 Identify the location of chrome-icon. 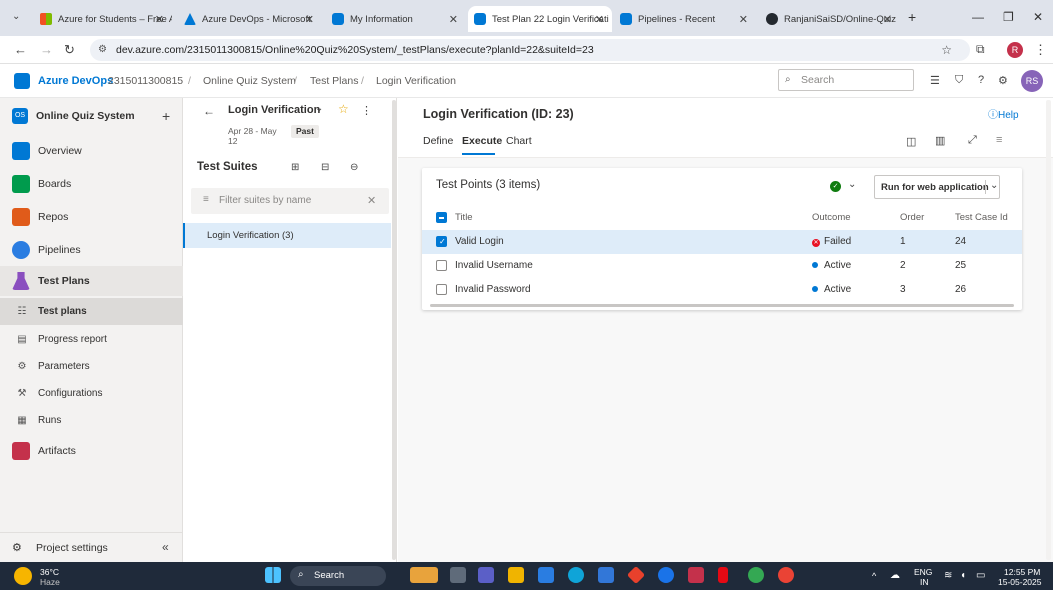
(666, 575).